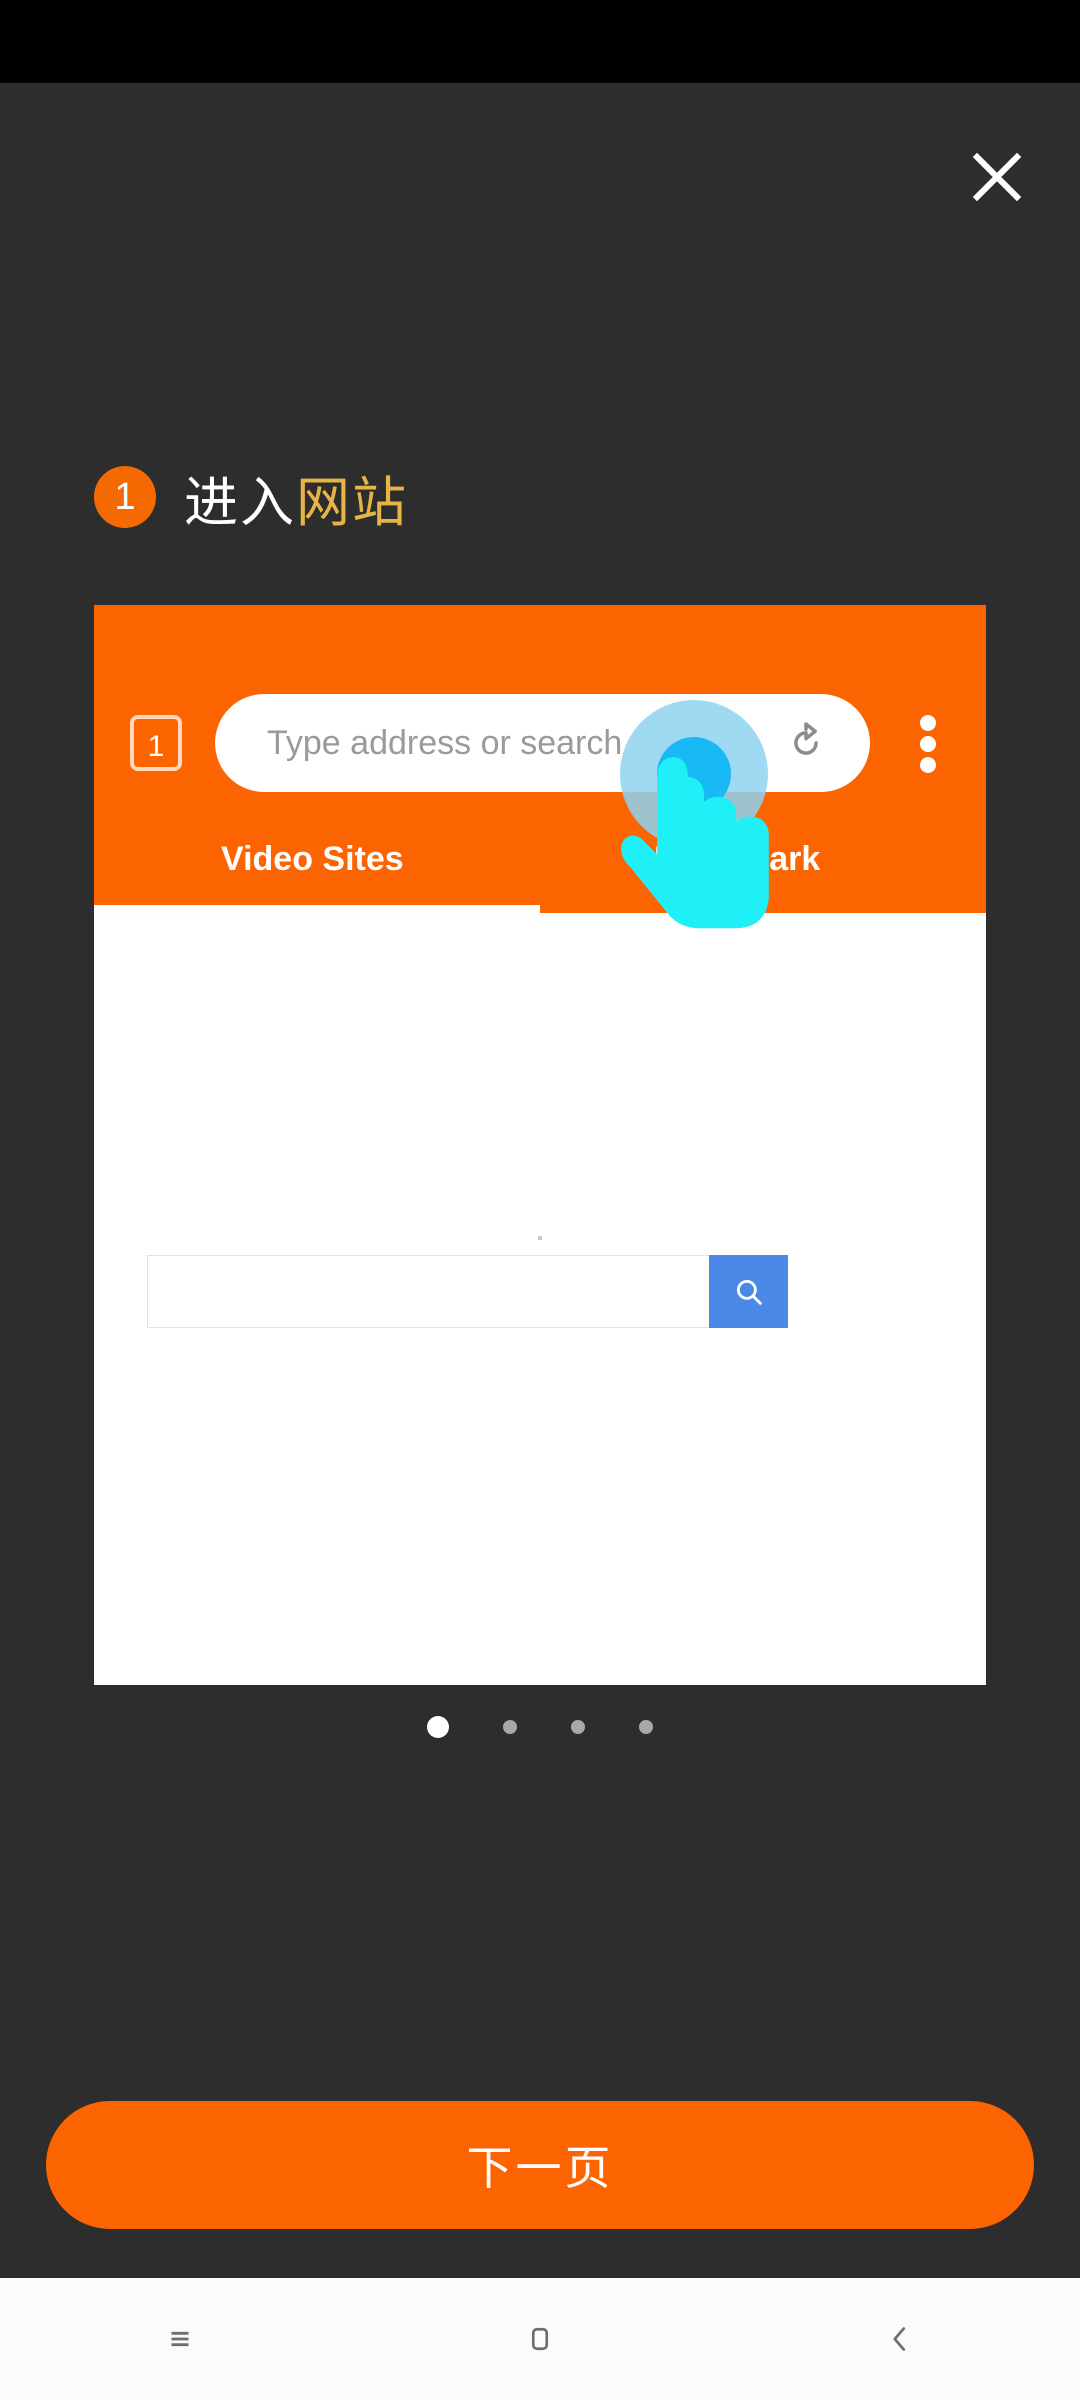  I want to click on recents-button, so click(180, 2339).